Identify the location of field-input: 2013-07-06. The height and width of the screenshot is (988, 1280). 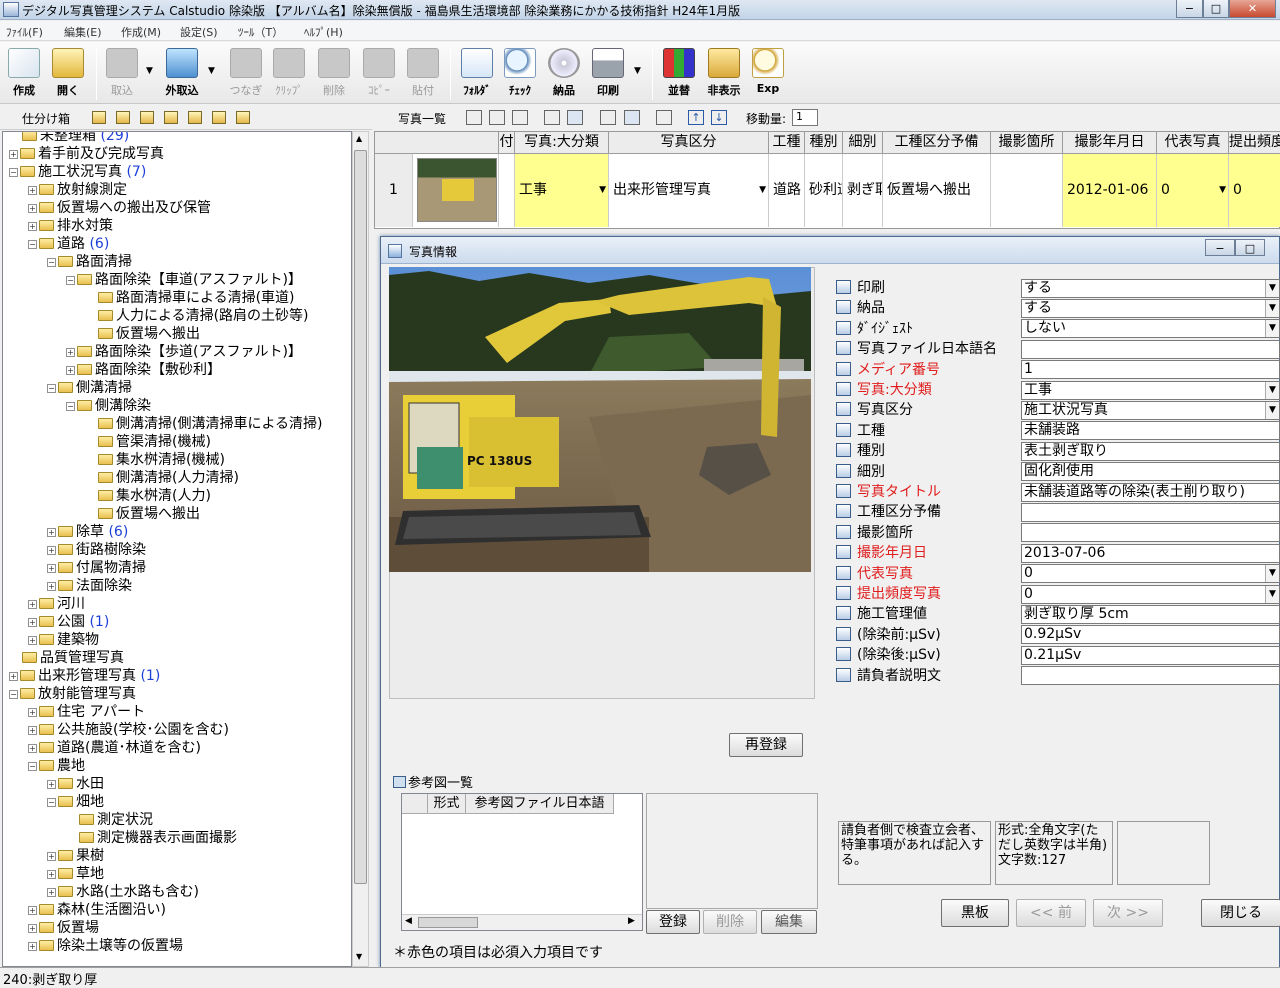
(1150, 553).